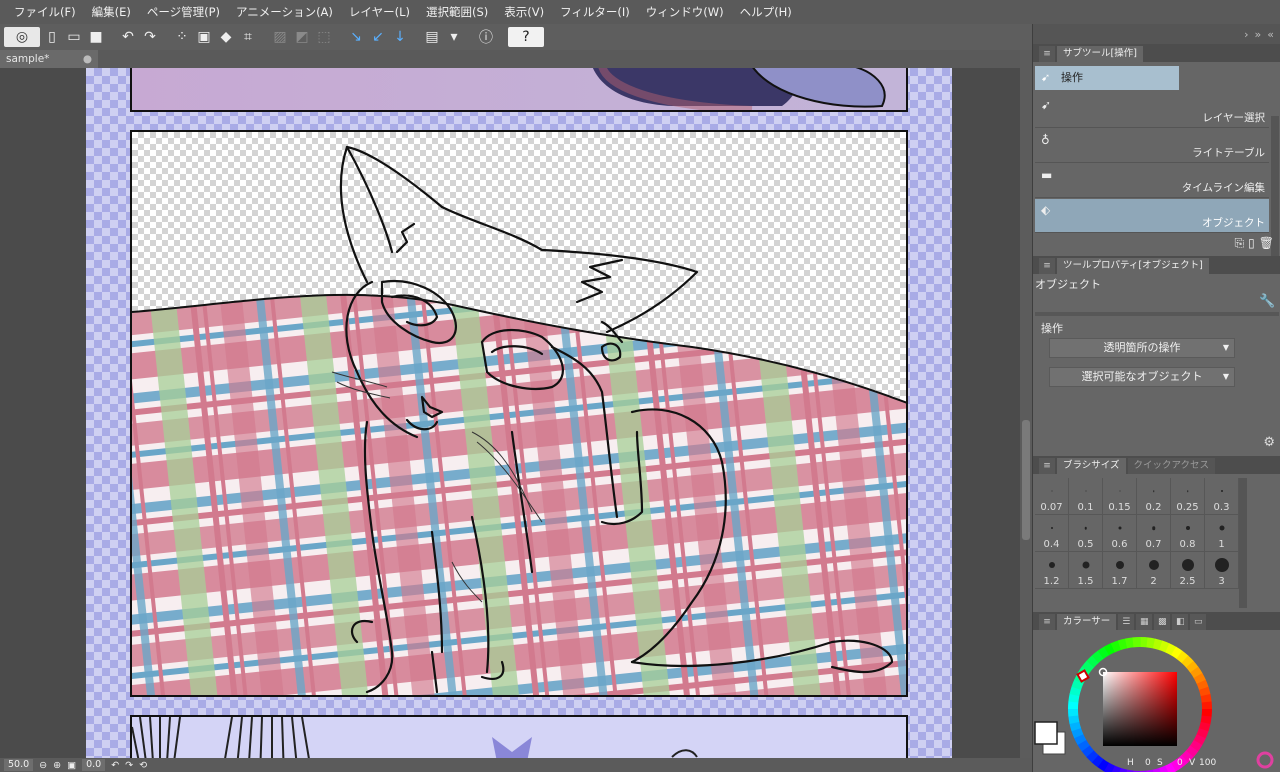 The height and width of the screenshot is (772, 1280). Describe the element at coordinates (1222, 496) in the screenshot. I see `brush-size-preset: 0.3` at that location.